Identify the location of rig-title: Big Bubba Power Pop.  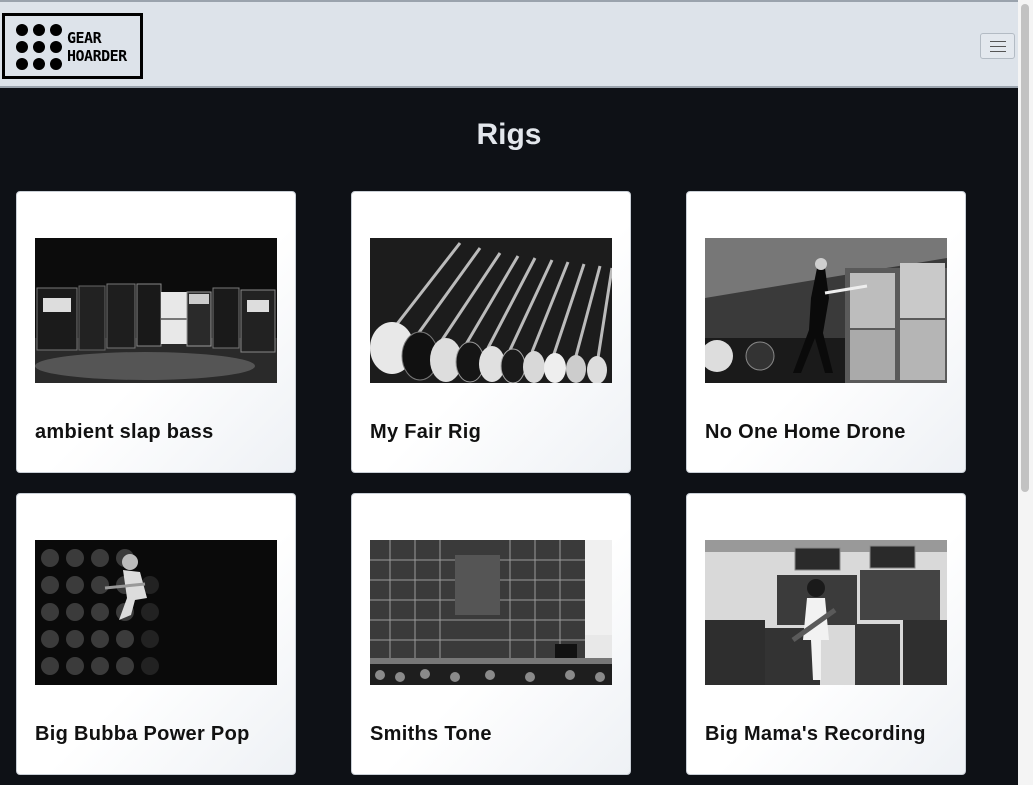
(142, 734).